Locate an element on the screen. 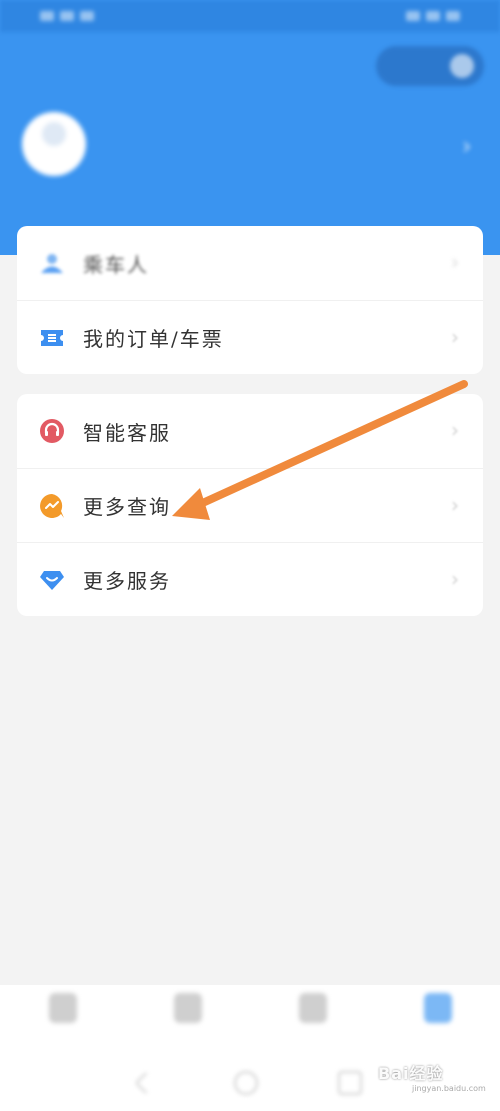 This screenshot has width=500, height=1111. menu-item-orders: 我的订单/车票 › is located at coordinates (250, 337).